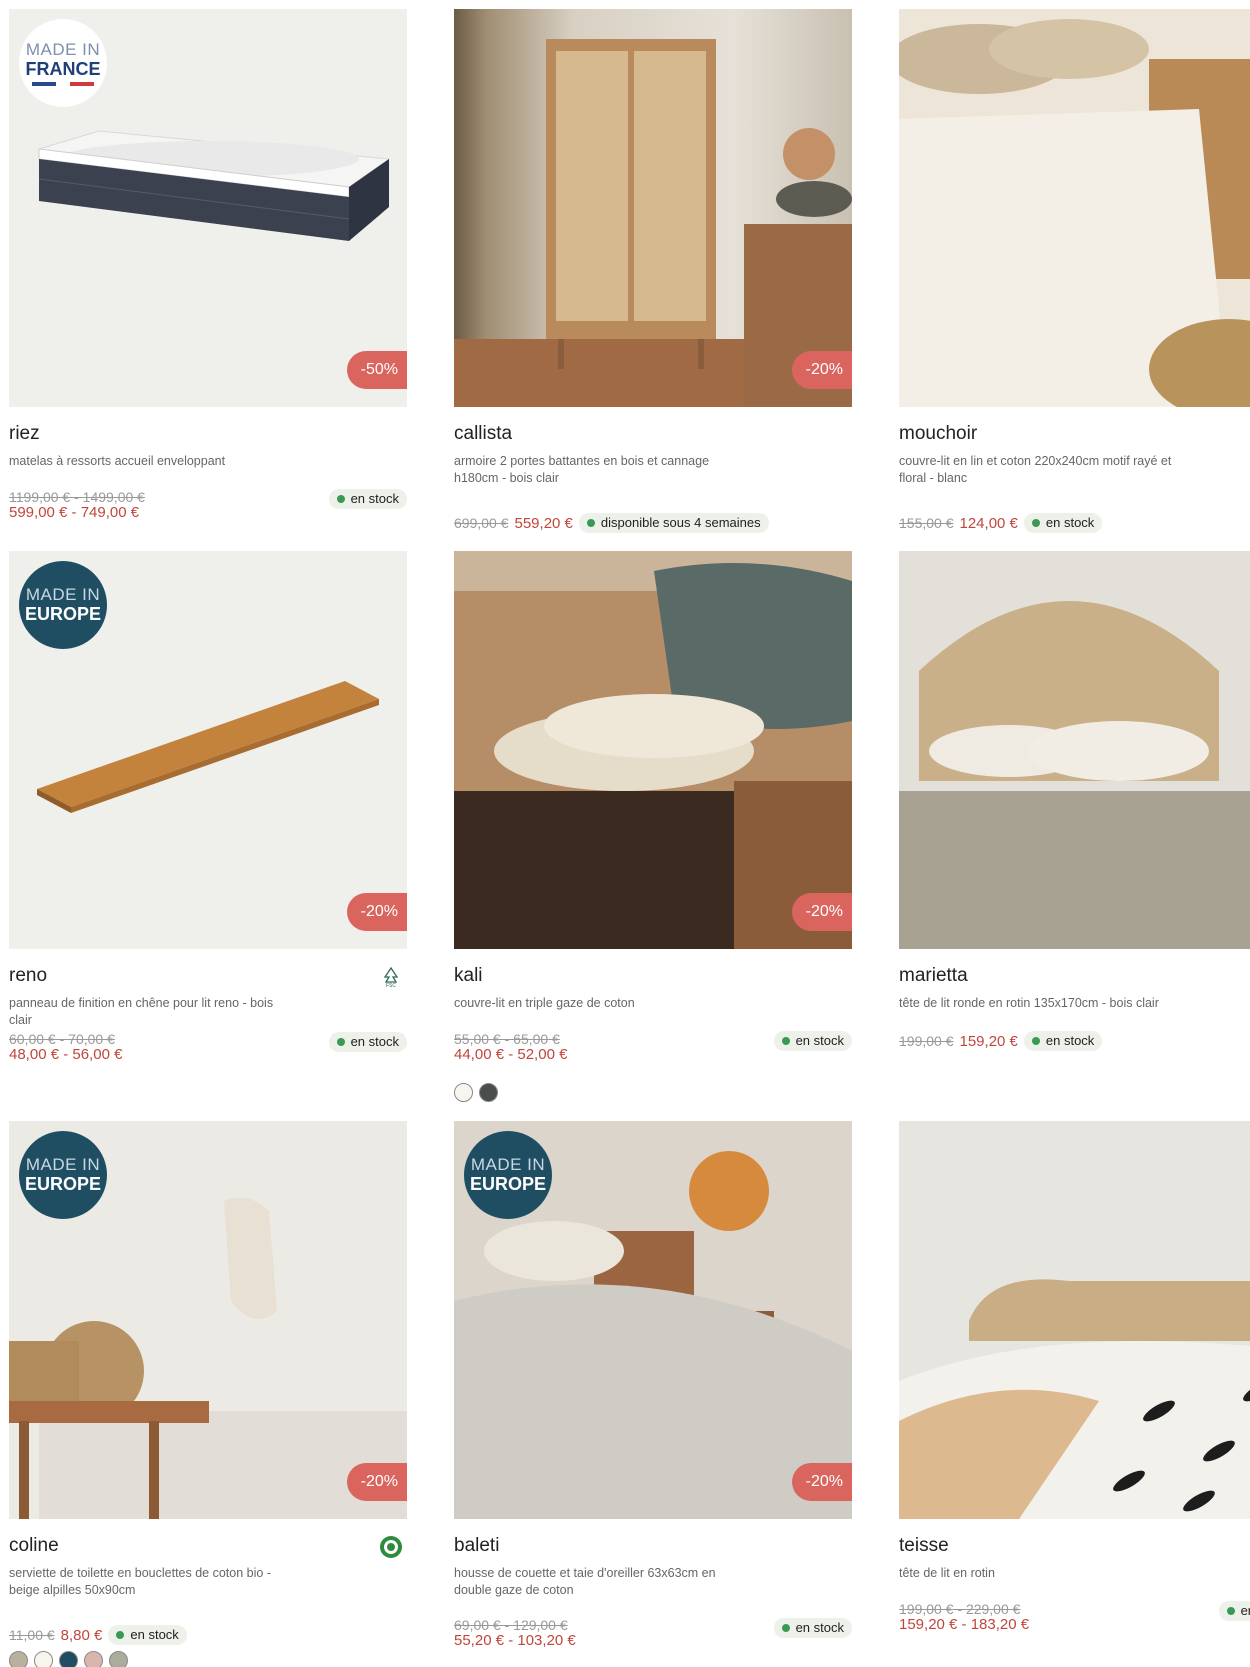 This screenshot has width=1250, height=1667. What do you see at coordinates (66, 1054) in the screenshot?
I see `new-price: 48,00 € - 56,00 €` at bounding box center [66, 1054].